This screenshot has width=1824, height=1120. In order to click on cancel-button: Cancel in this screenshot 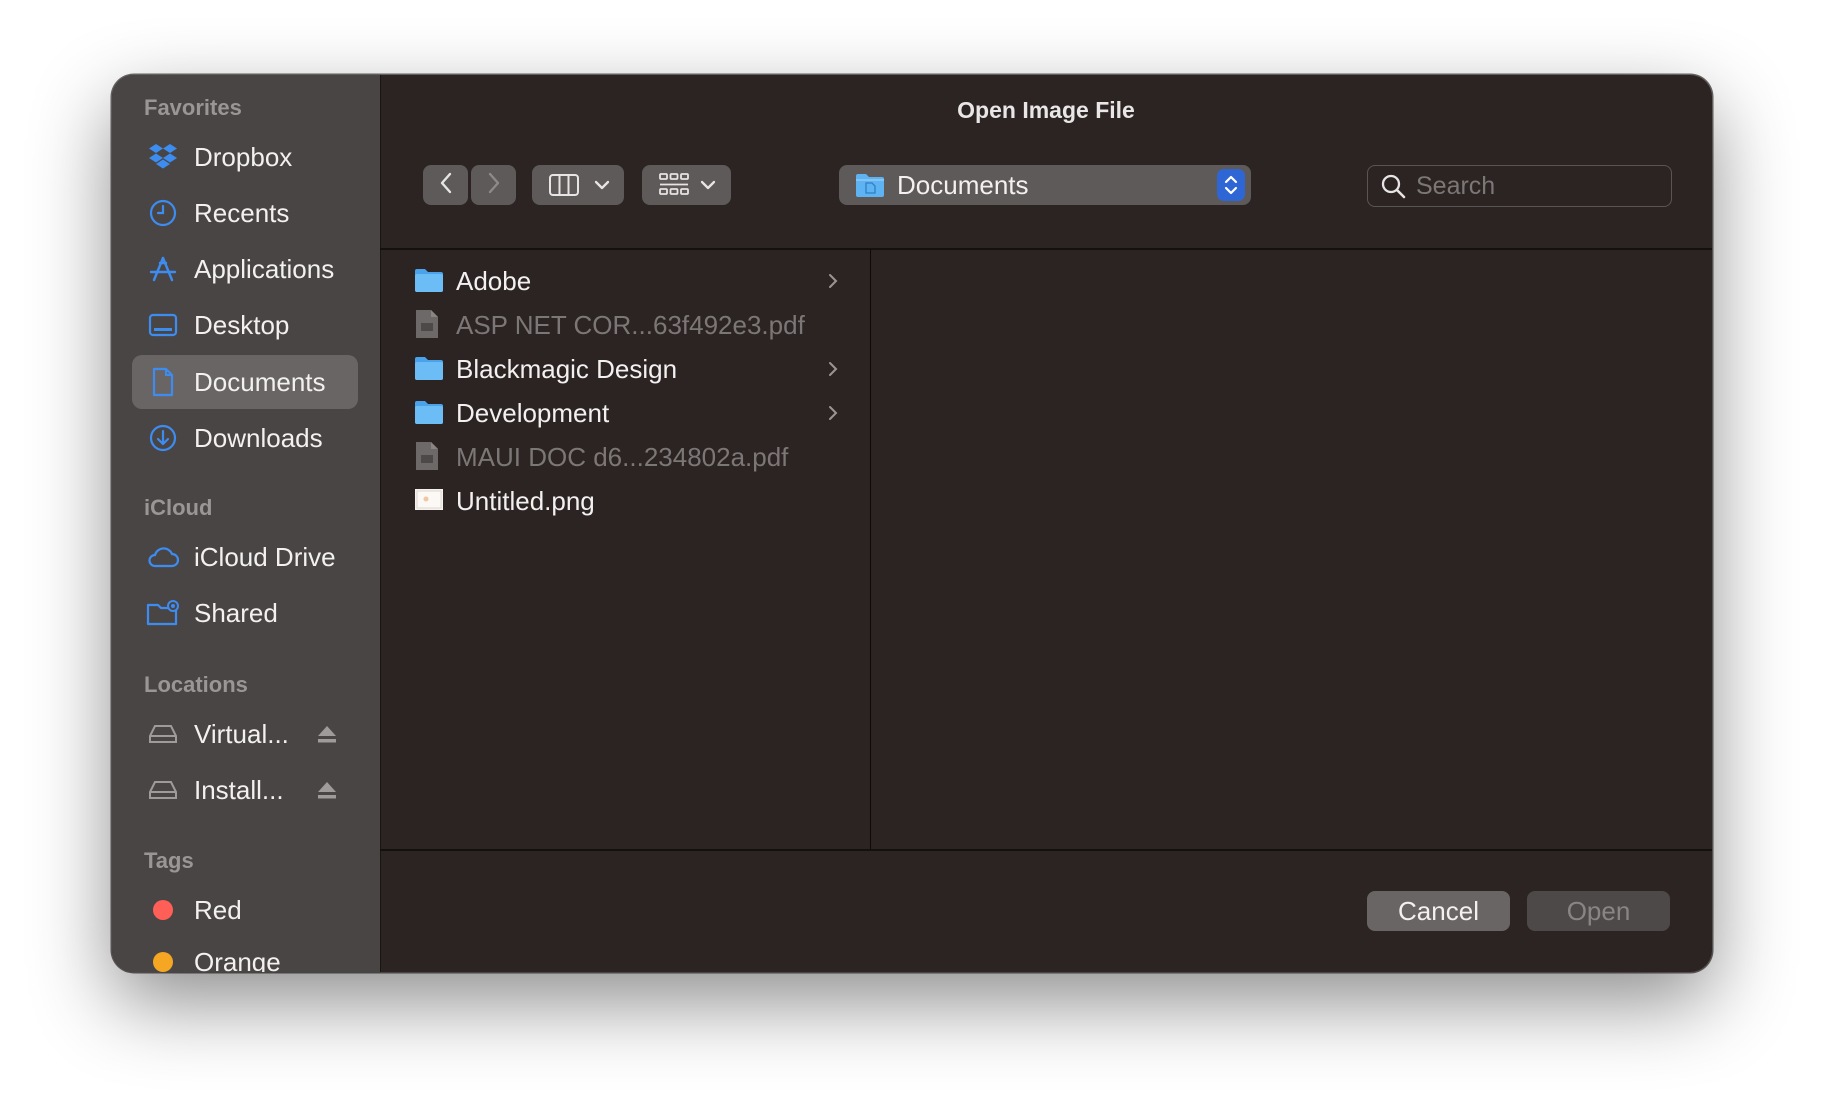, I will do `click(1438, 911)`.